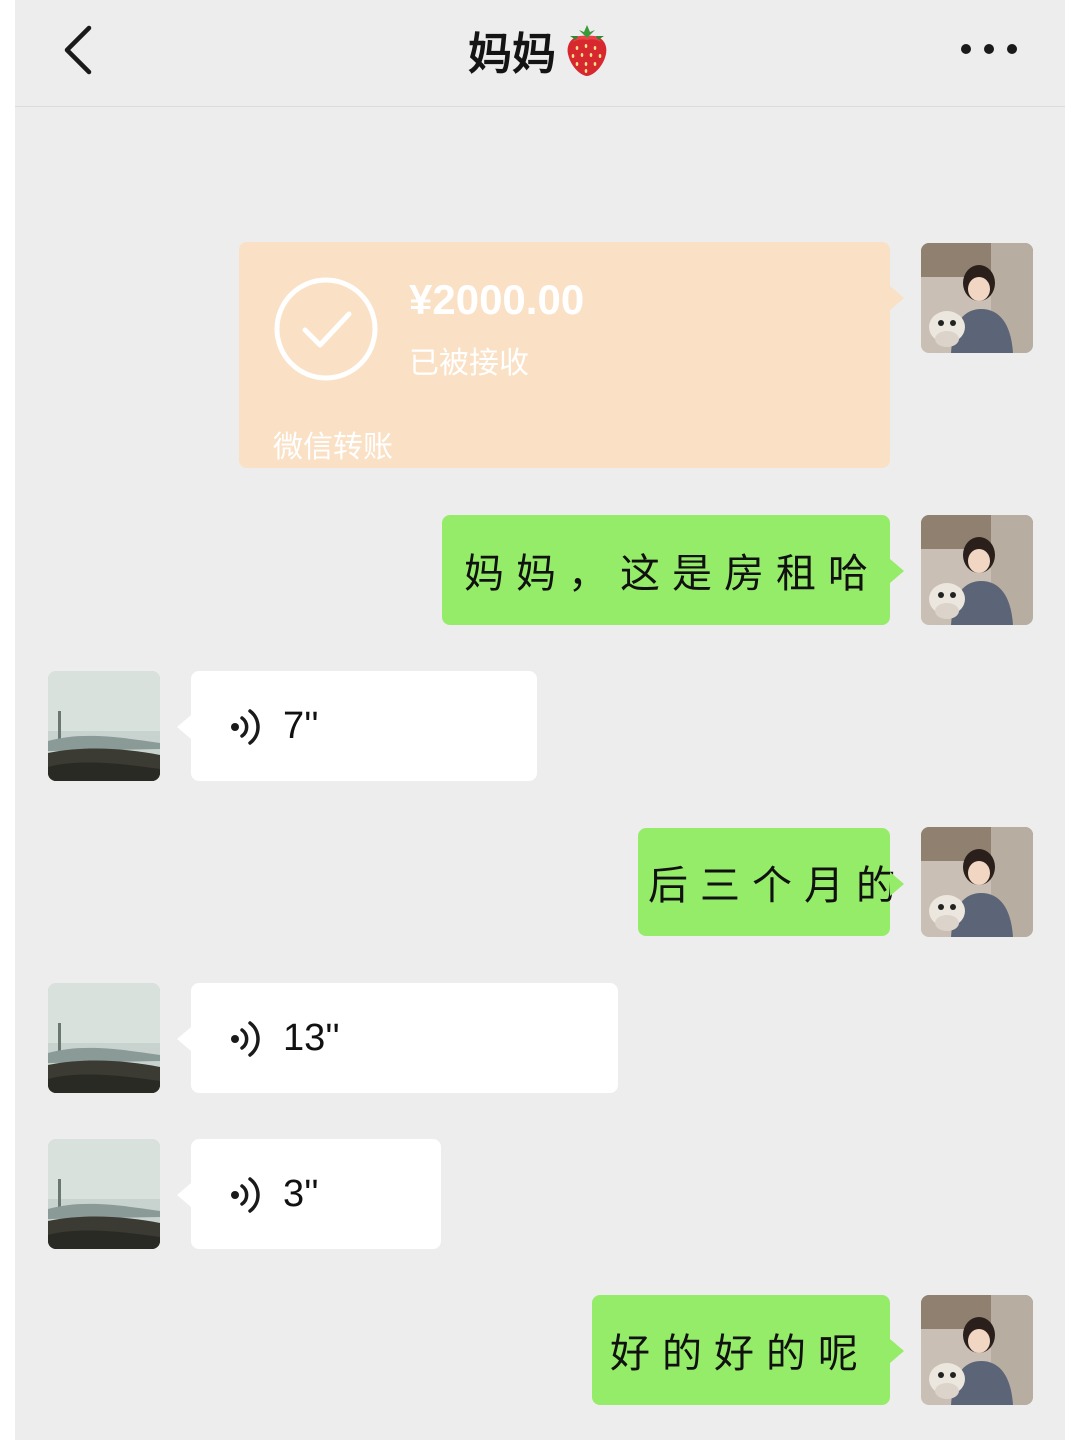 This screenshot has width=1080, height=1440. What do you see at coordinates (311, 1037) in the screenshot?
I see `voice-duration: 13''` at bounding box center [311, 1037].